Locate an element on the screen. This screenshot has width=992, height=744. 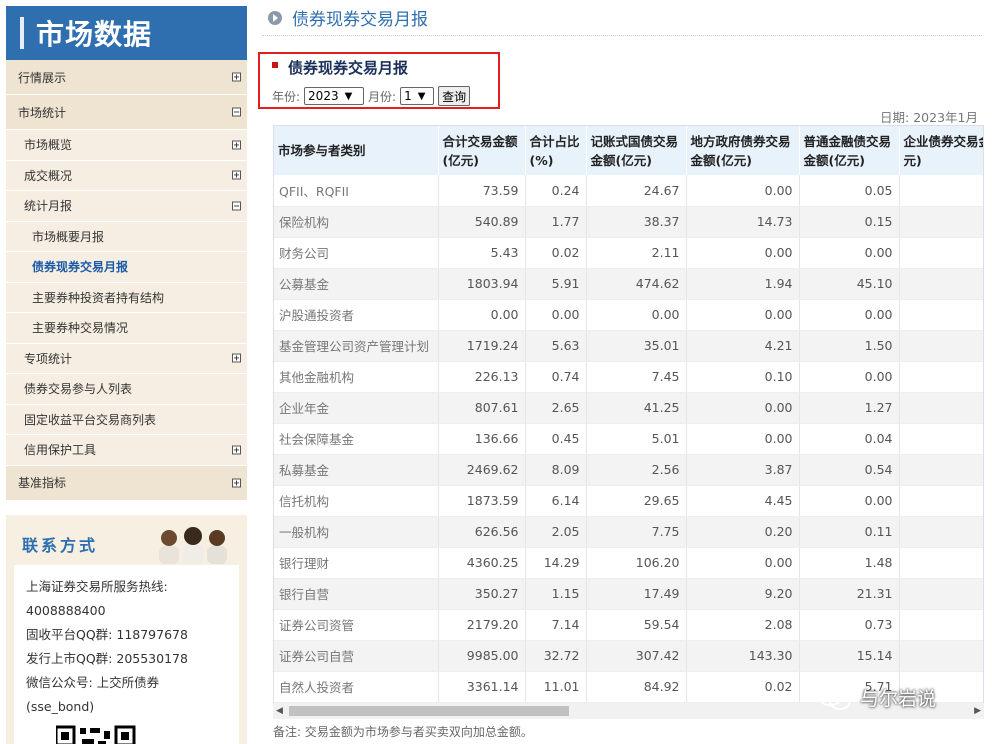
participant-name-cell: 私募基金 is located at coordinates (356, 470).